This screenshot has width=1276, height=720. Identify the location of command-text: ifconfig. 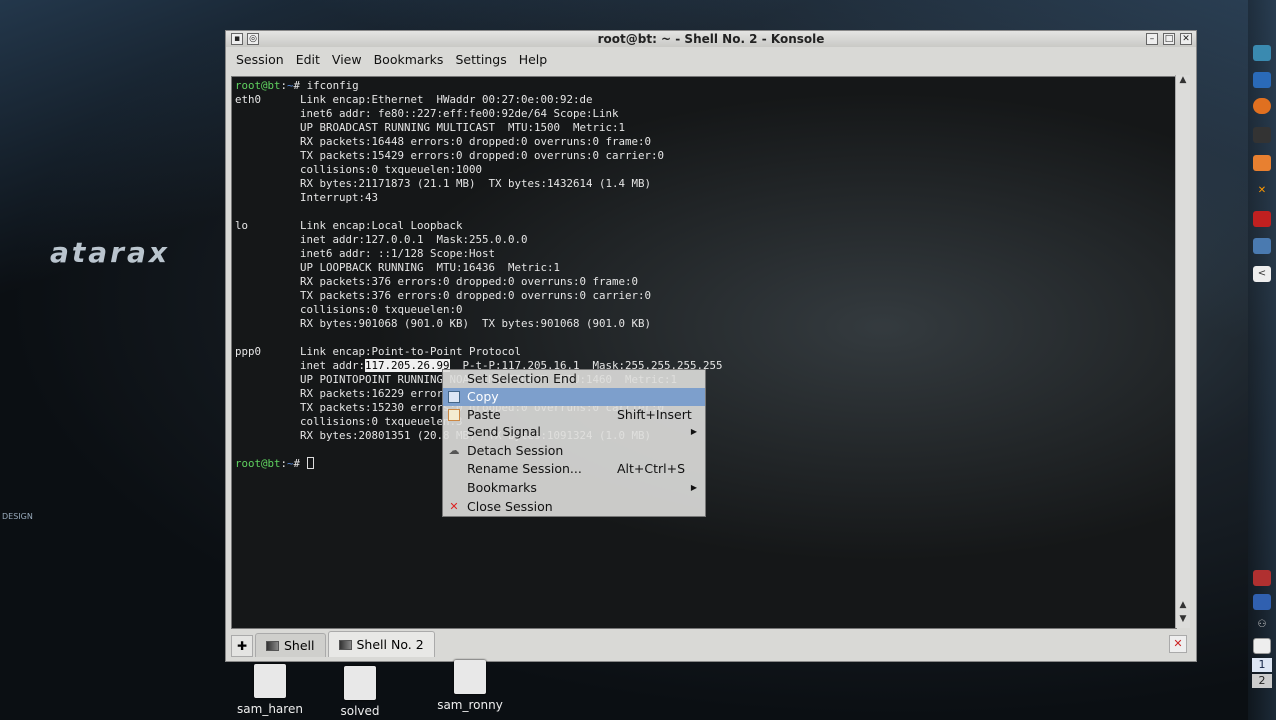
(332, 85).